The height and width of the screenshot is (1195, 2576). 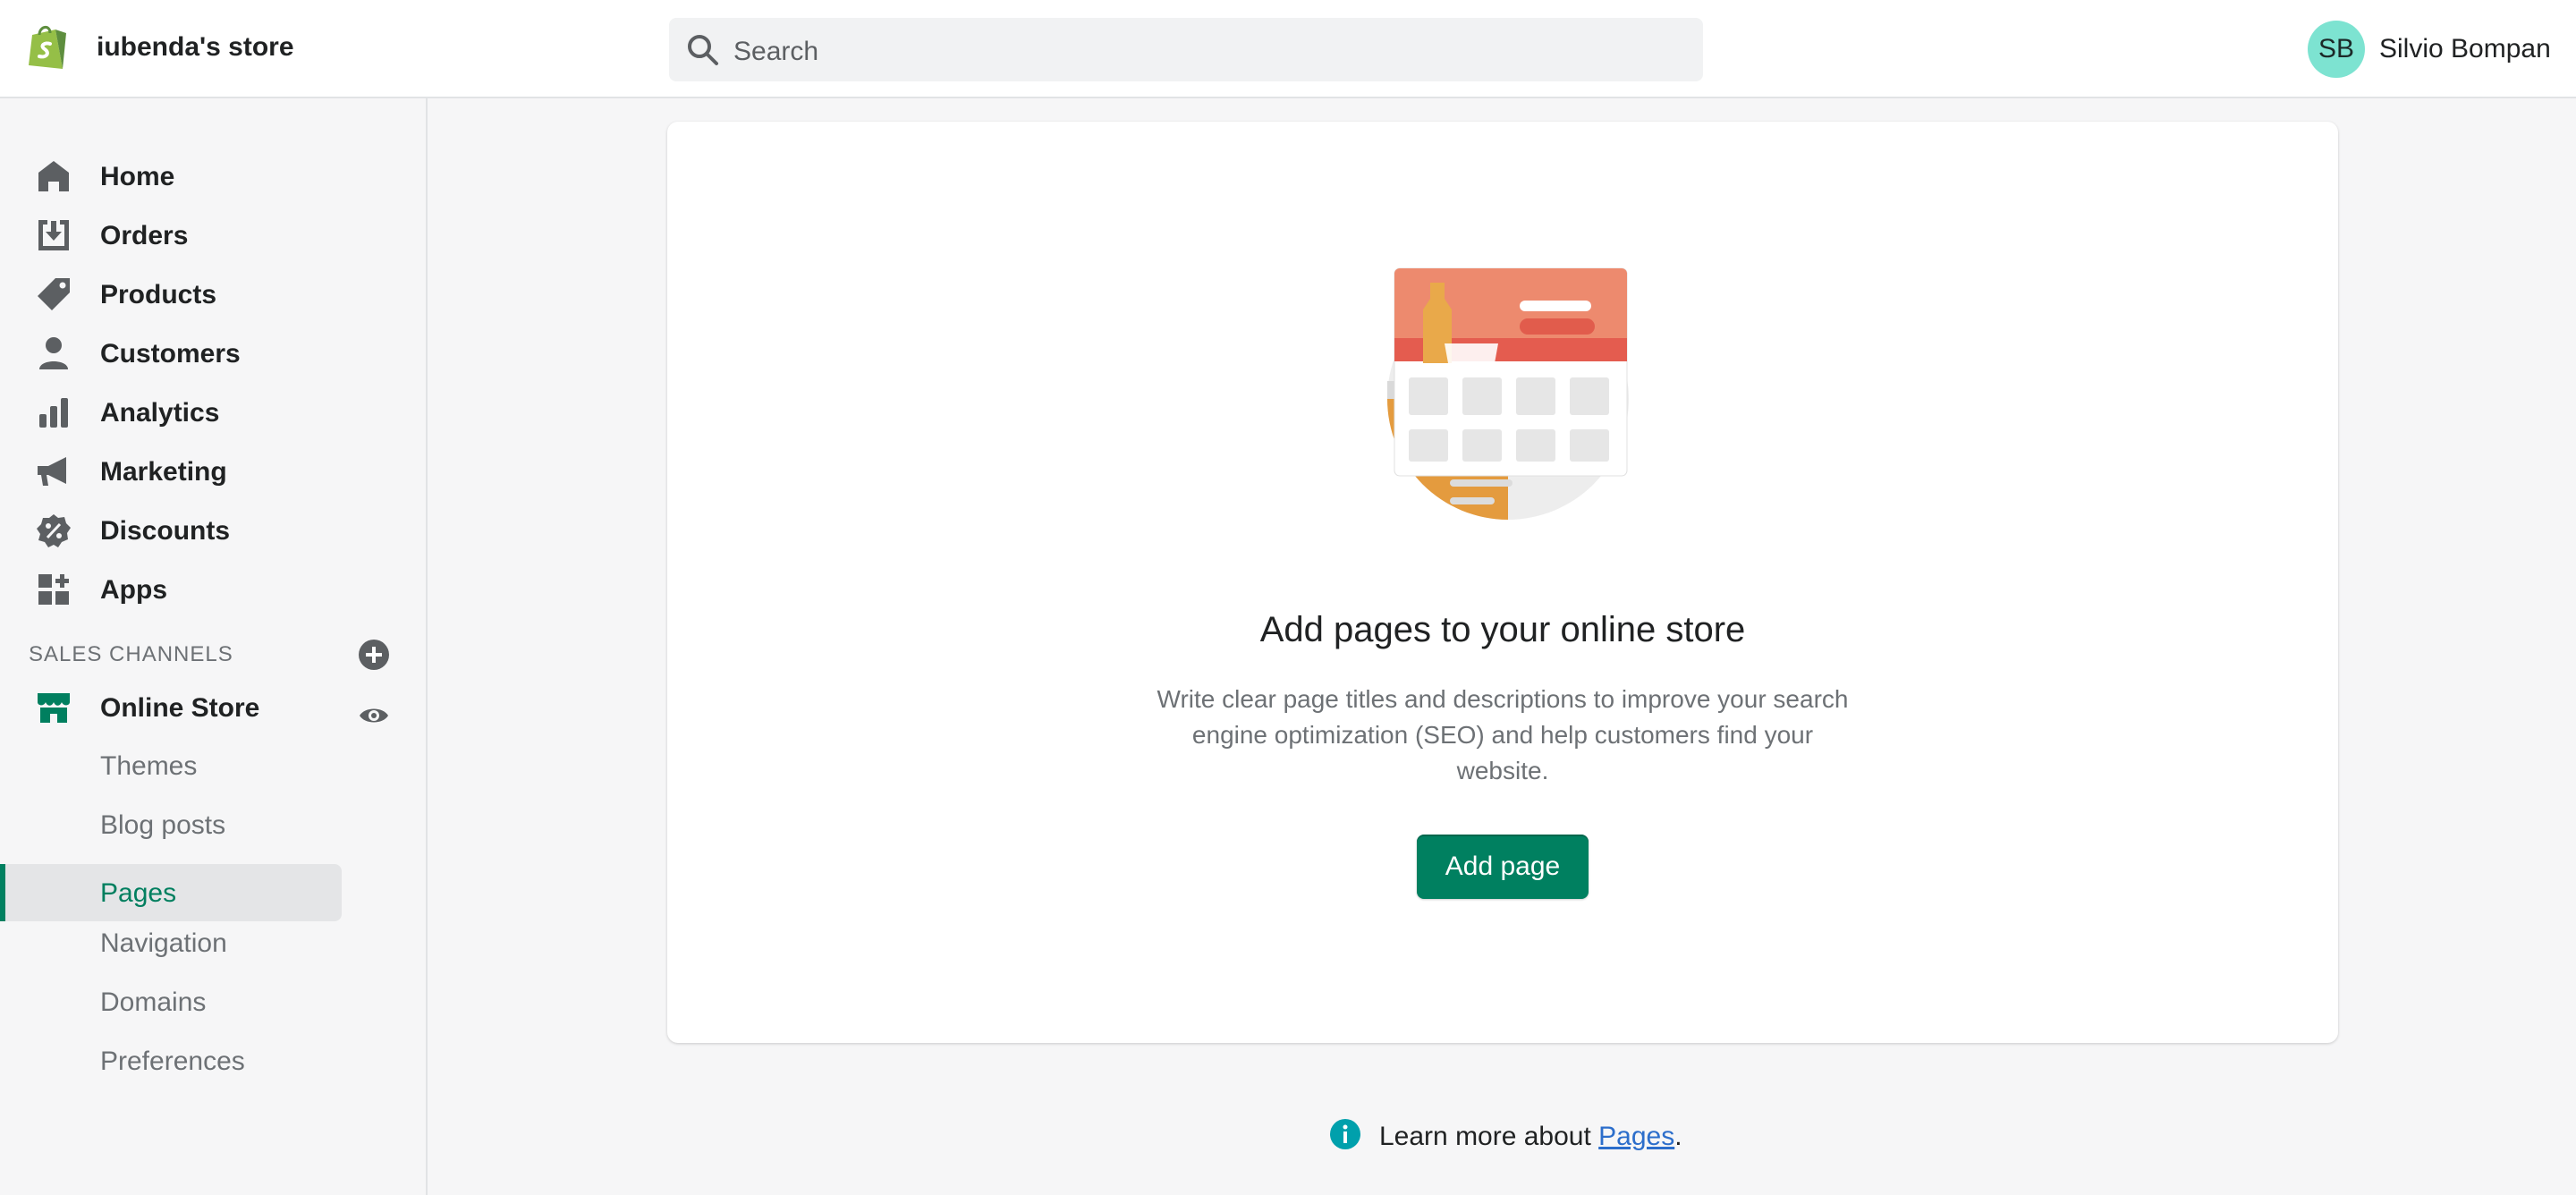 I want to click on sidebar-item-label: Analytics, so click(x=160, y=413).